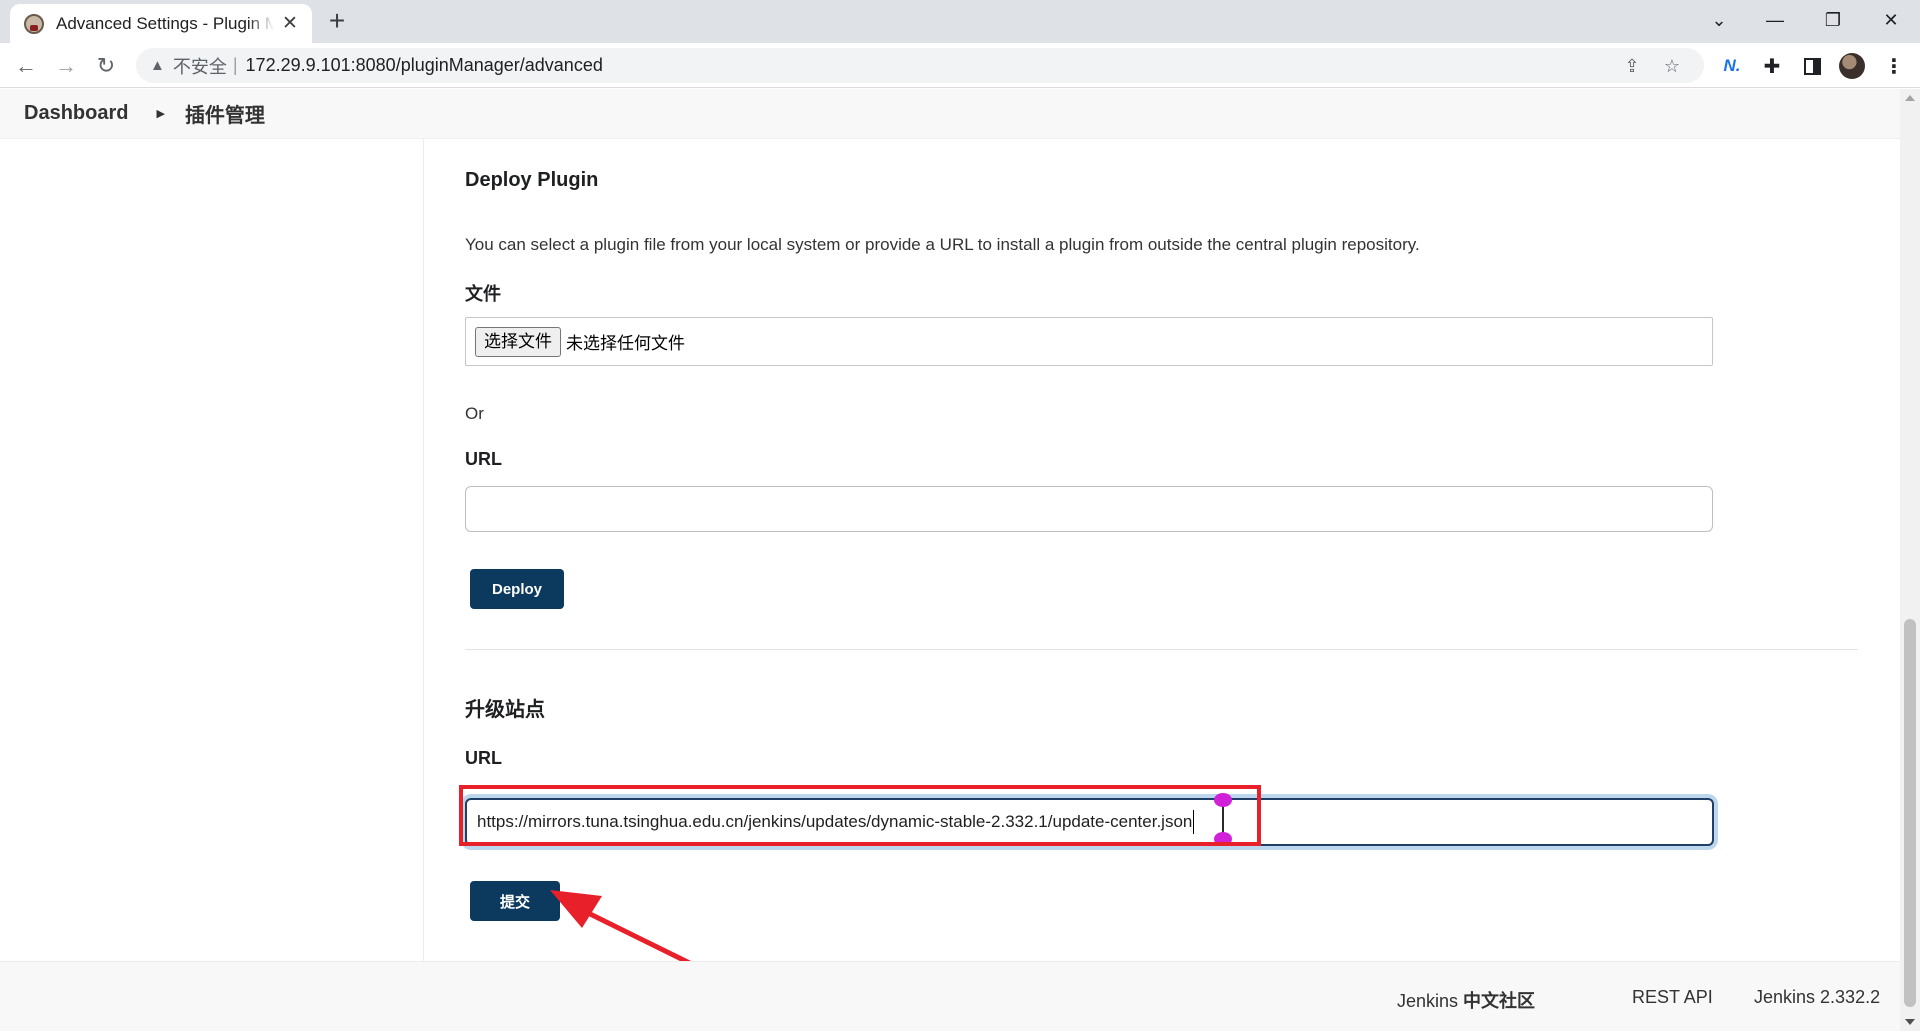 This screenshot has height=1031, width=1920. What do you see at coordinates (1910, 560) in the screenshot?
I see `page-scrollbar` at bounding box center [1910, 560].